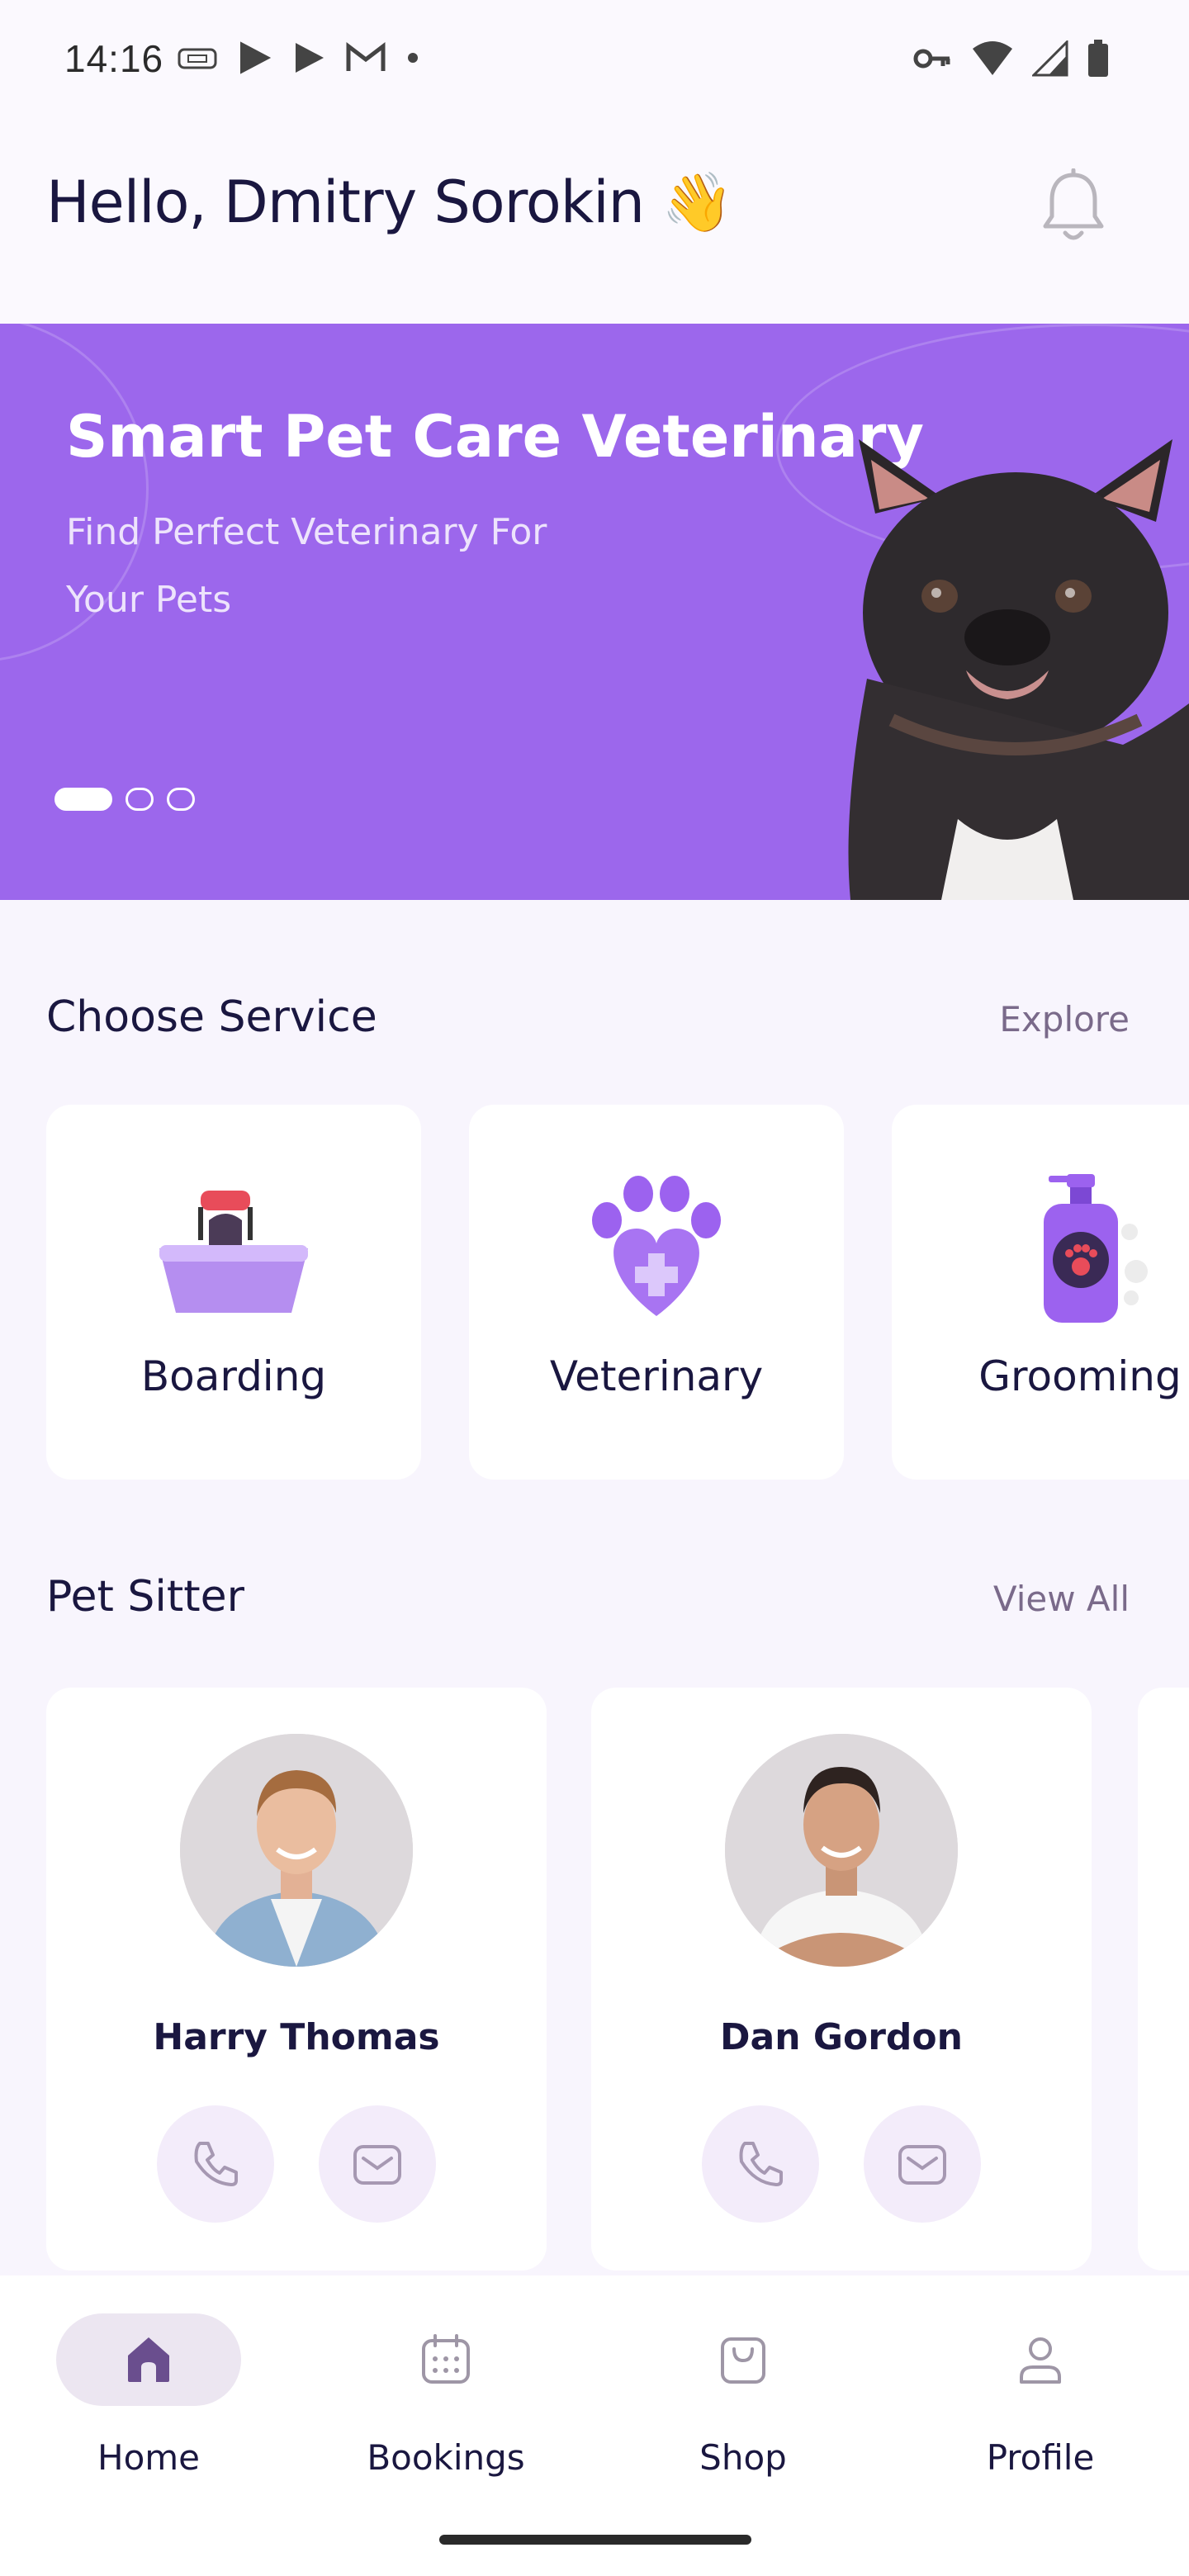  What do you see at coordinates (306, 566) in the screenshot?
I see `banner-subtitle: Find Perfect Veterinary For Your Pets` at bounding box center [306, 566].